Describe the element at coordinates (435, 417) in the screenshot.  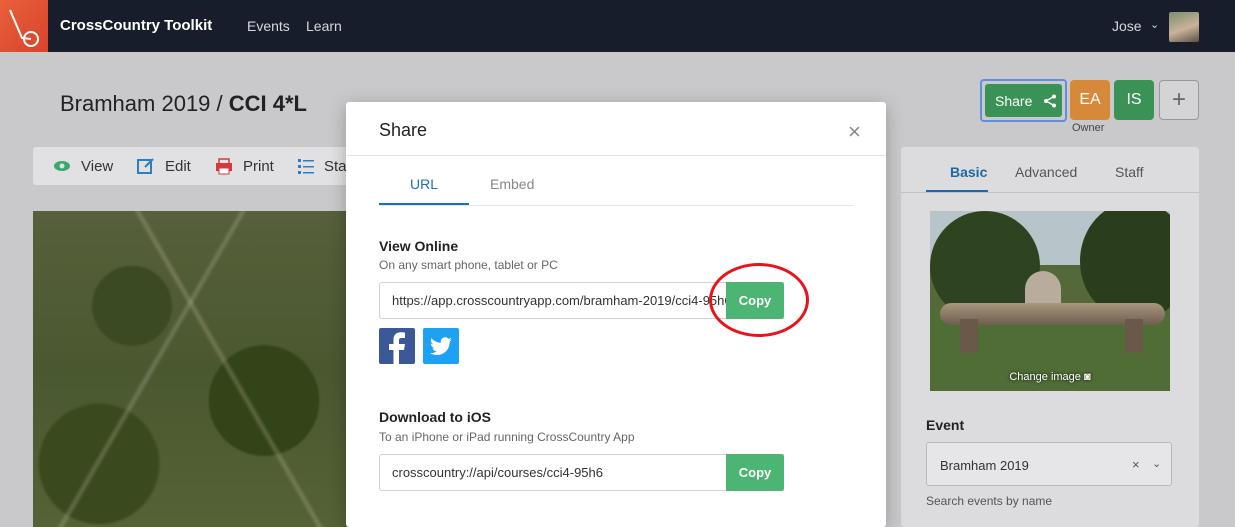
I see `download-ios-title: Download to iOS` at that location.